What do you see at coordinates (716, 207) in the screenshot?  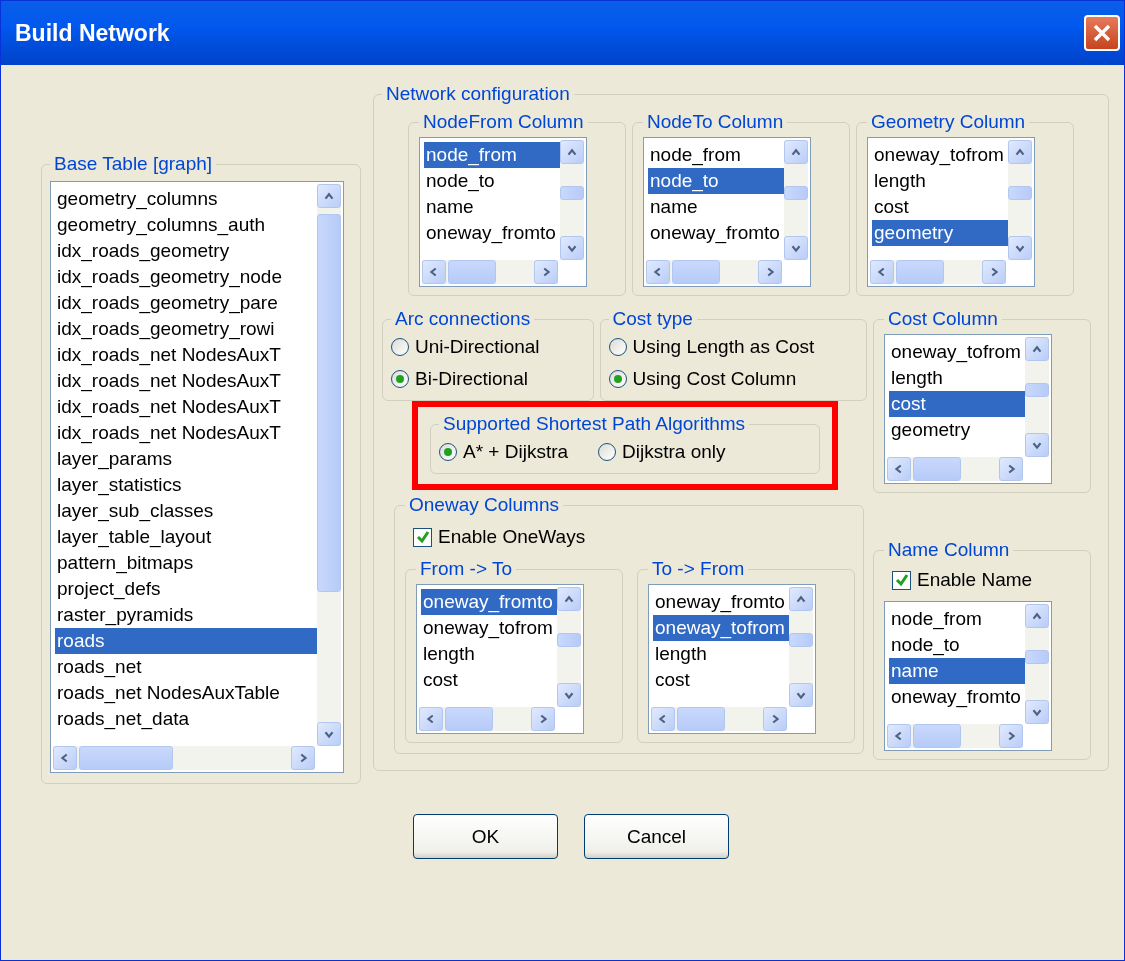 I see `list-item: name` at bounding box center [716, 207].